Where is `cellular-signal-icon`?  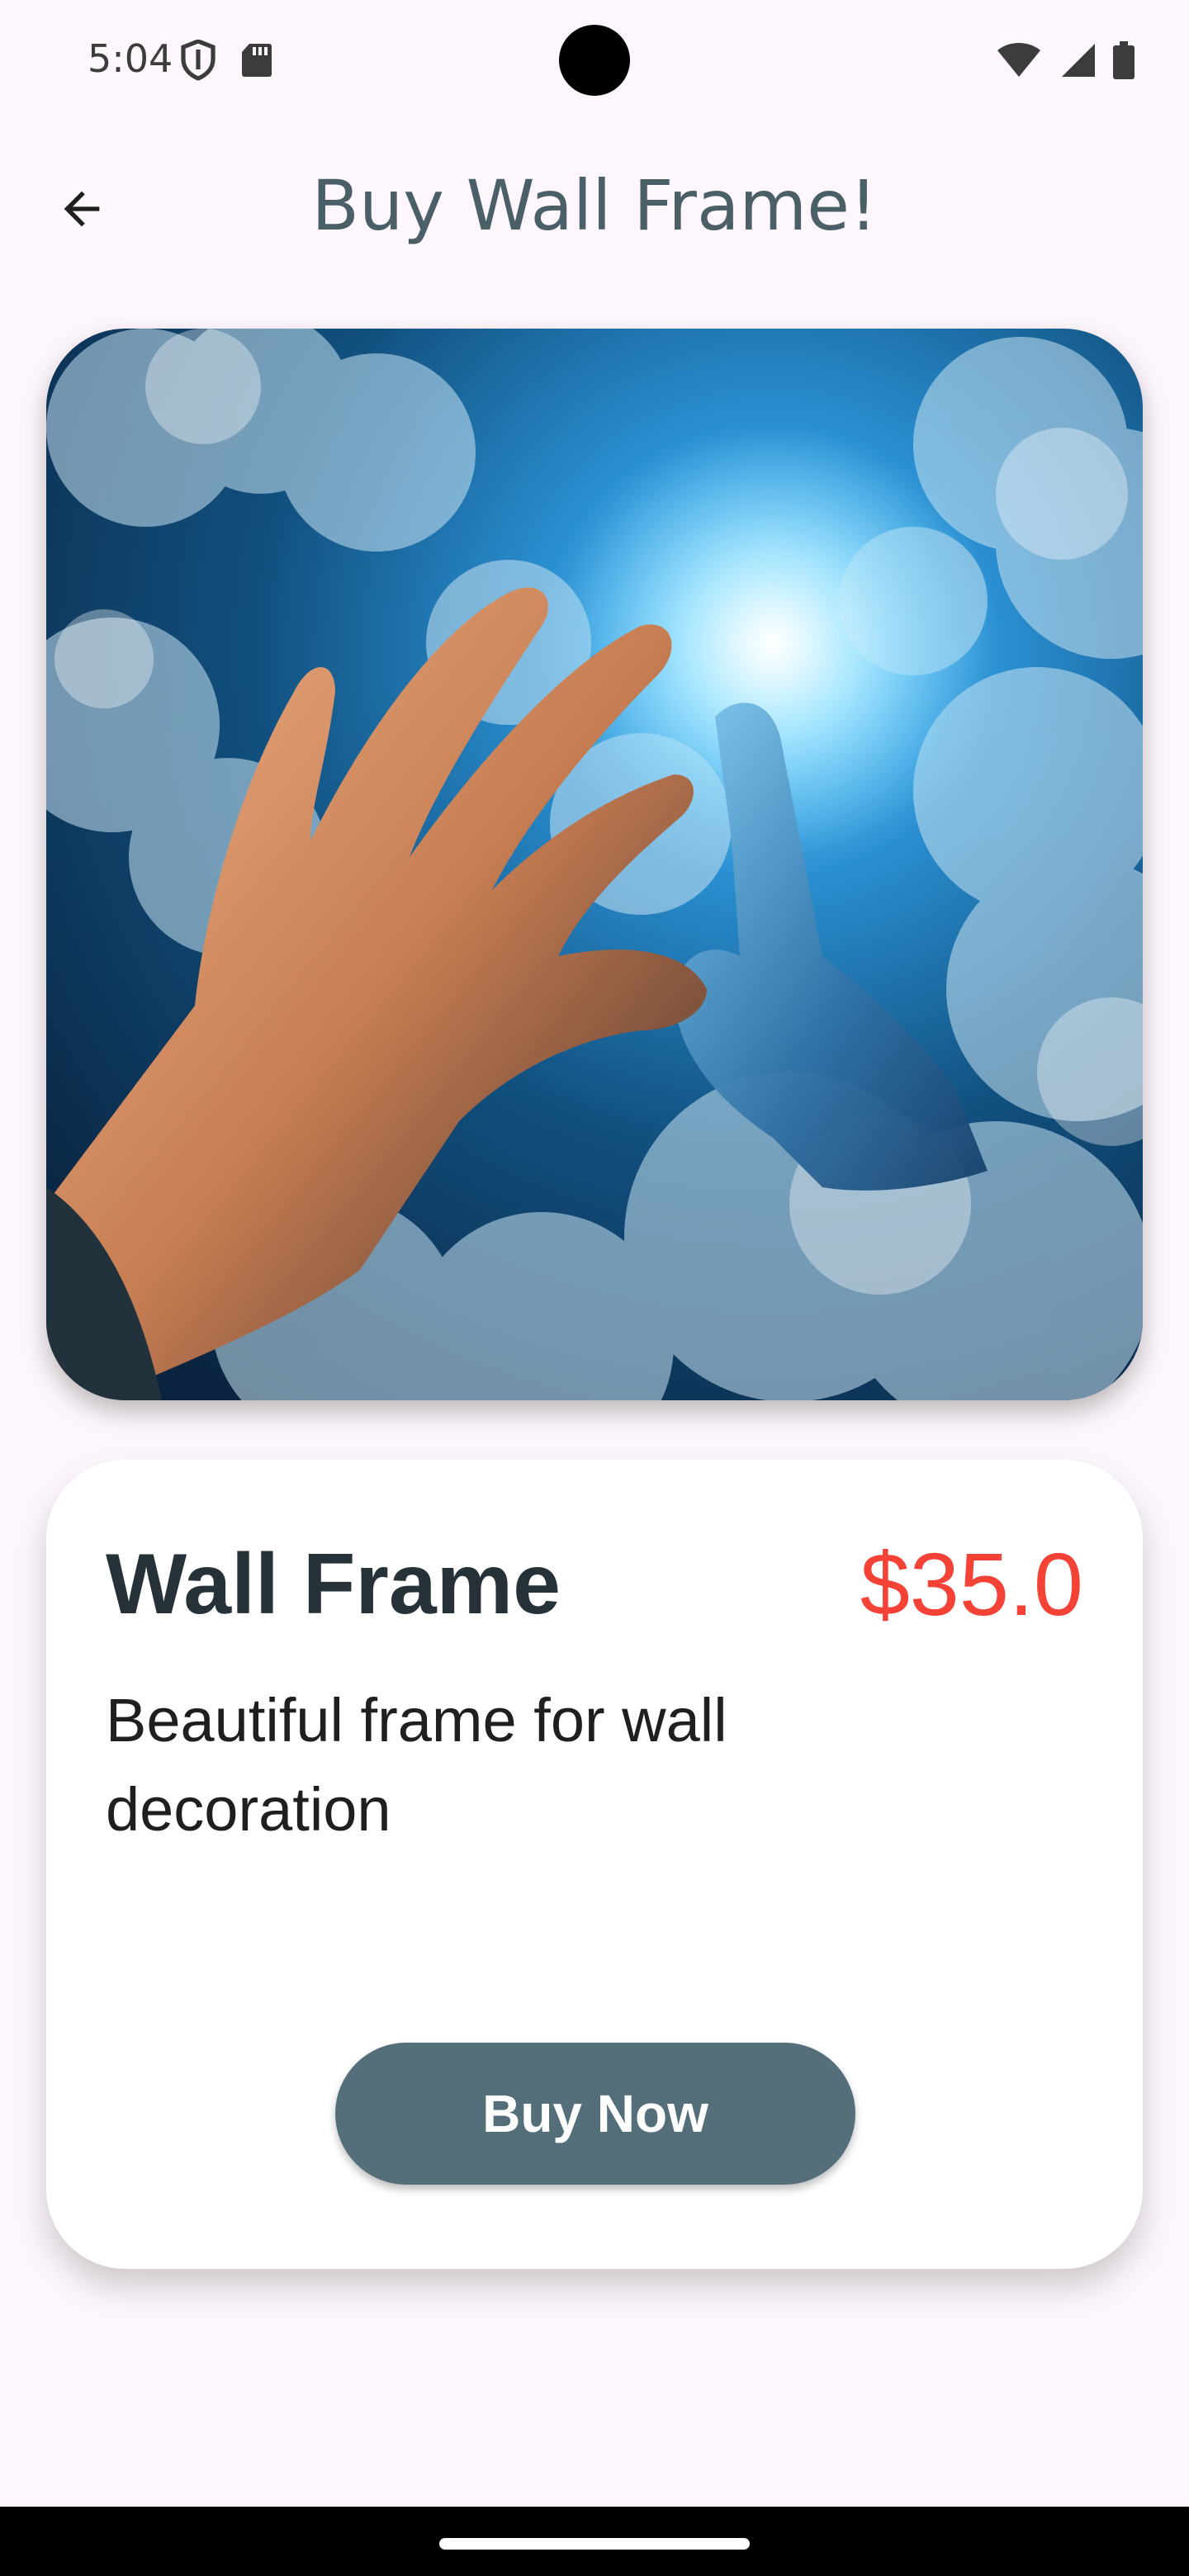 cellular-signal-icon is located at coordinates (1078, 62).